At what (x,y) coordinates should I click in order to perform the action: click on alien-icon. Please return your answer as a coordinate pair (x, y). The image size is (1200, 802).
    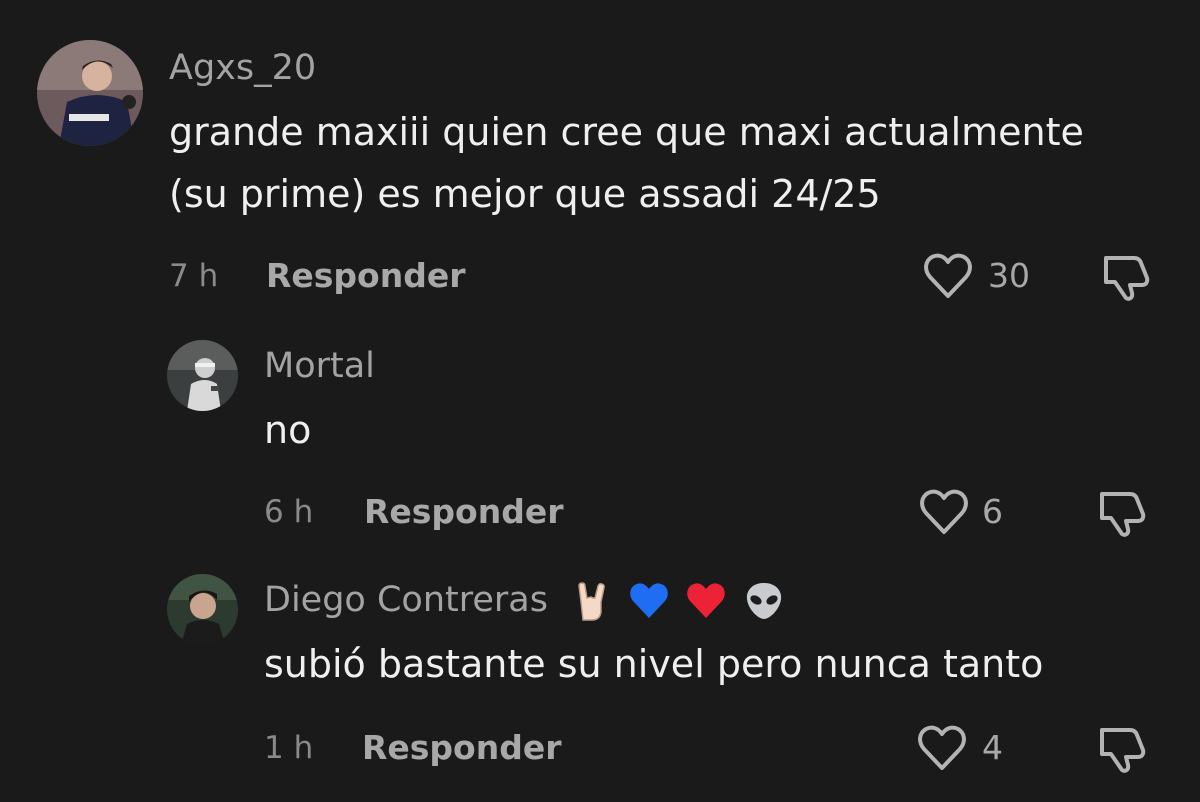
    Looking at the image, I should click on (763, 601).